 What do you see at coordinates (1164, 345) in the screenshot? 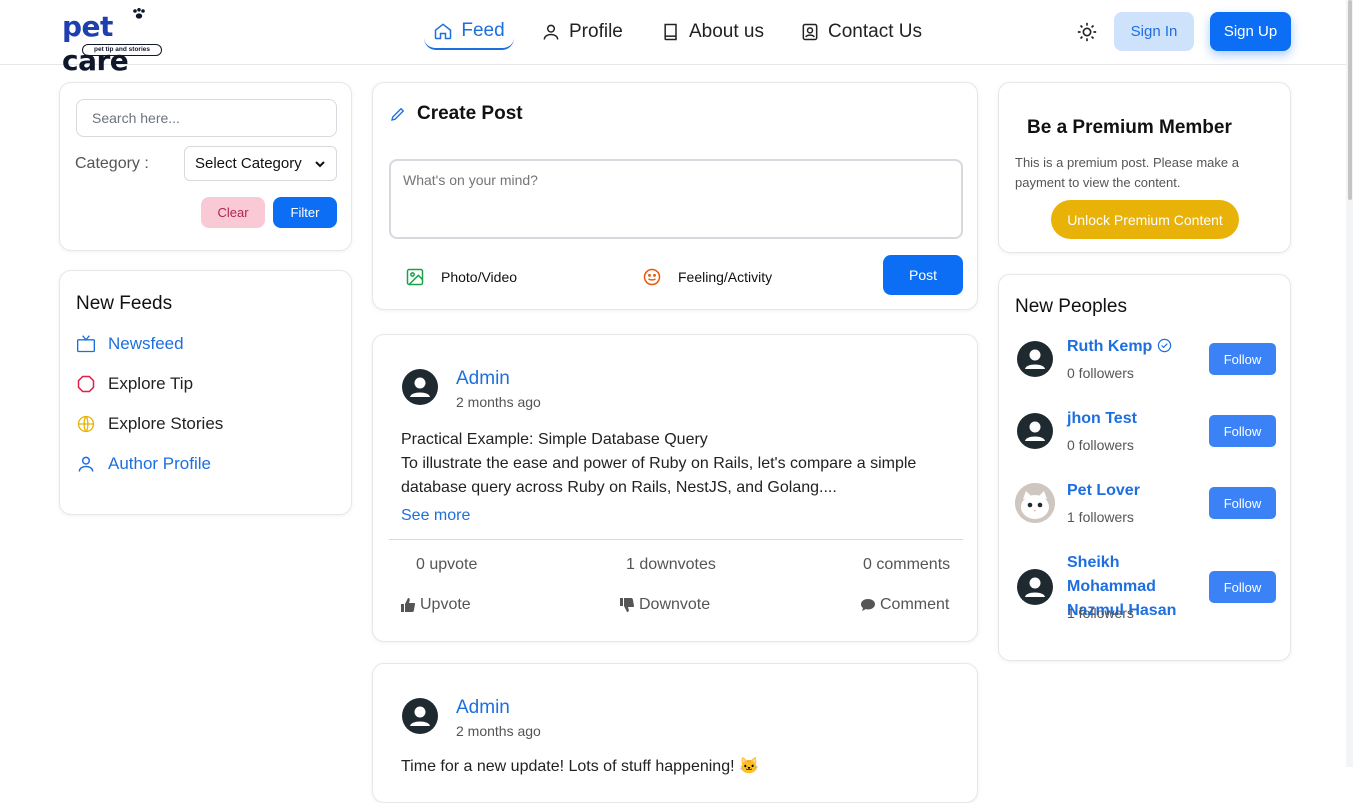
I see `verified-icon` at bounding box center [1164, 345].